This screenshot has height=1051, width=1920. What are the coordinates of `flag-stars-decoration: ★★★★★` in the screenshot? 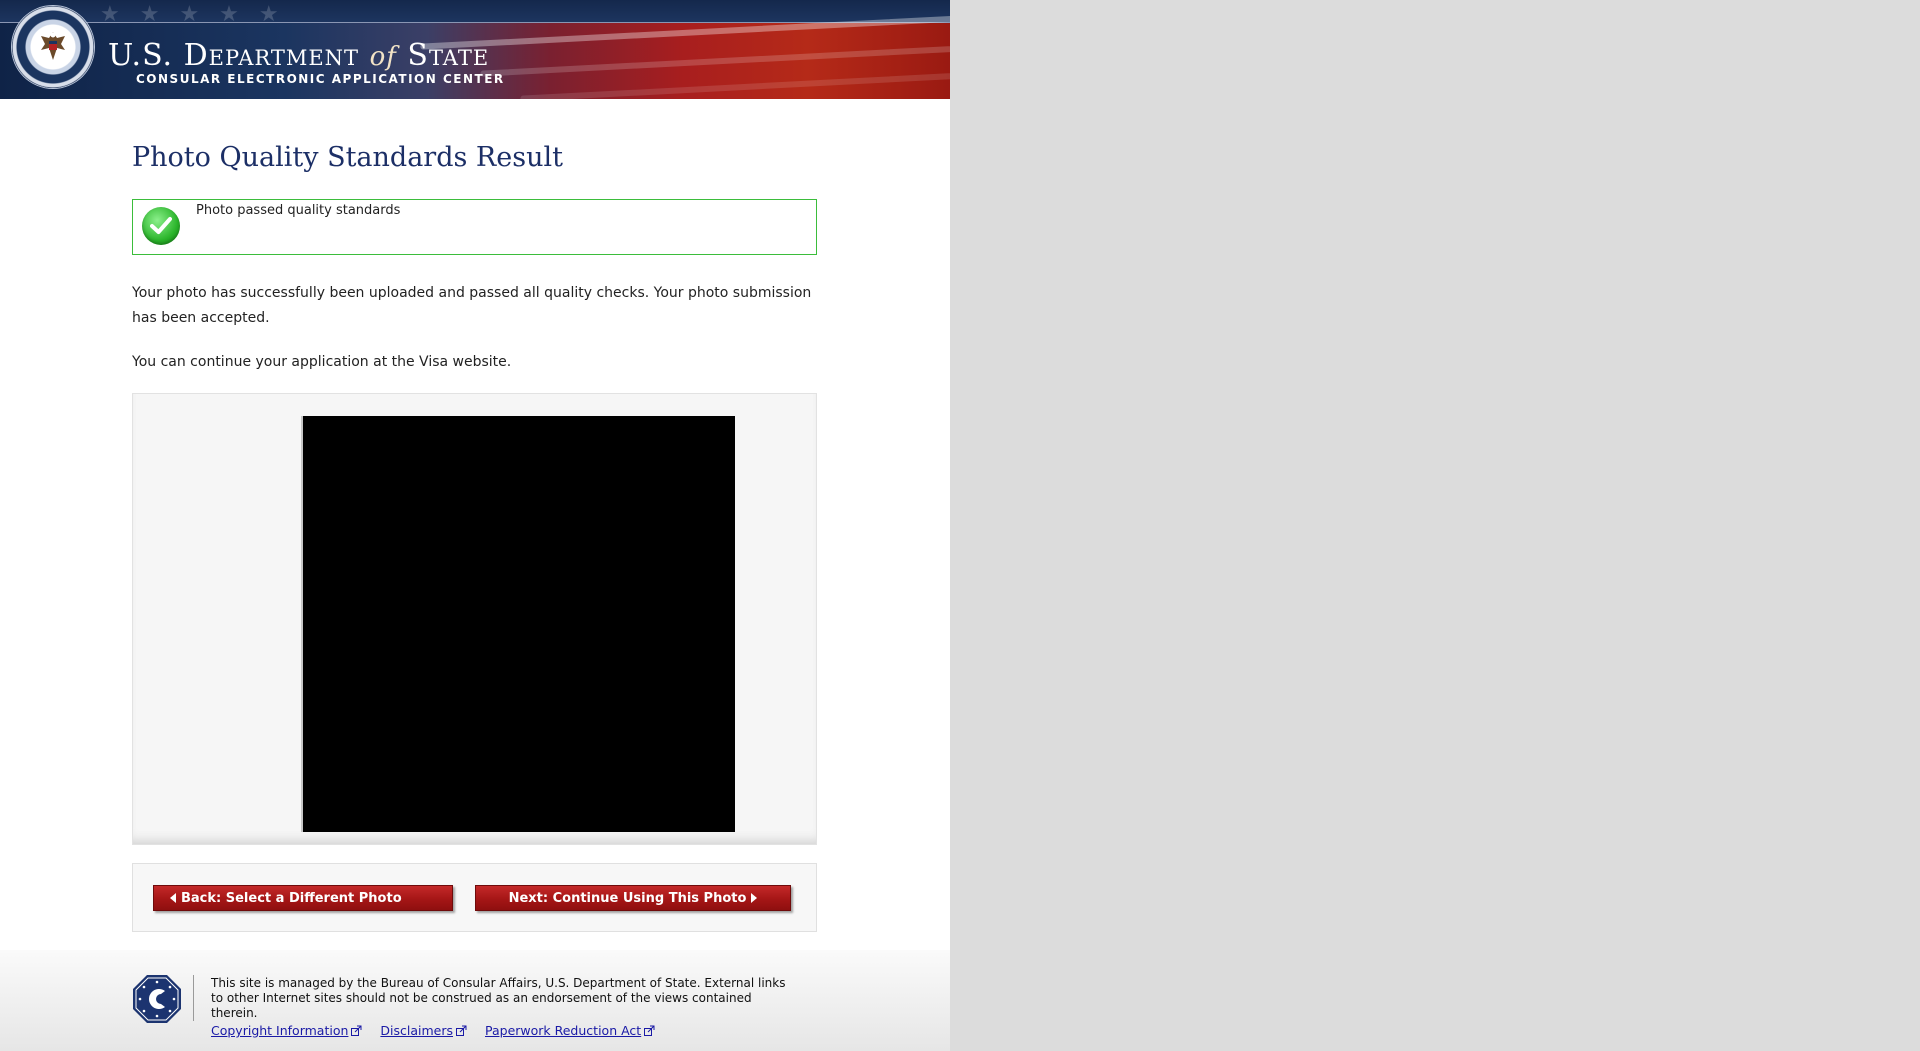 It's located at (199, 14).